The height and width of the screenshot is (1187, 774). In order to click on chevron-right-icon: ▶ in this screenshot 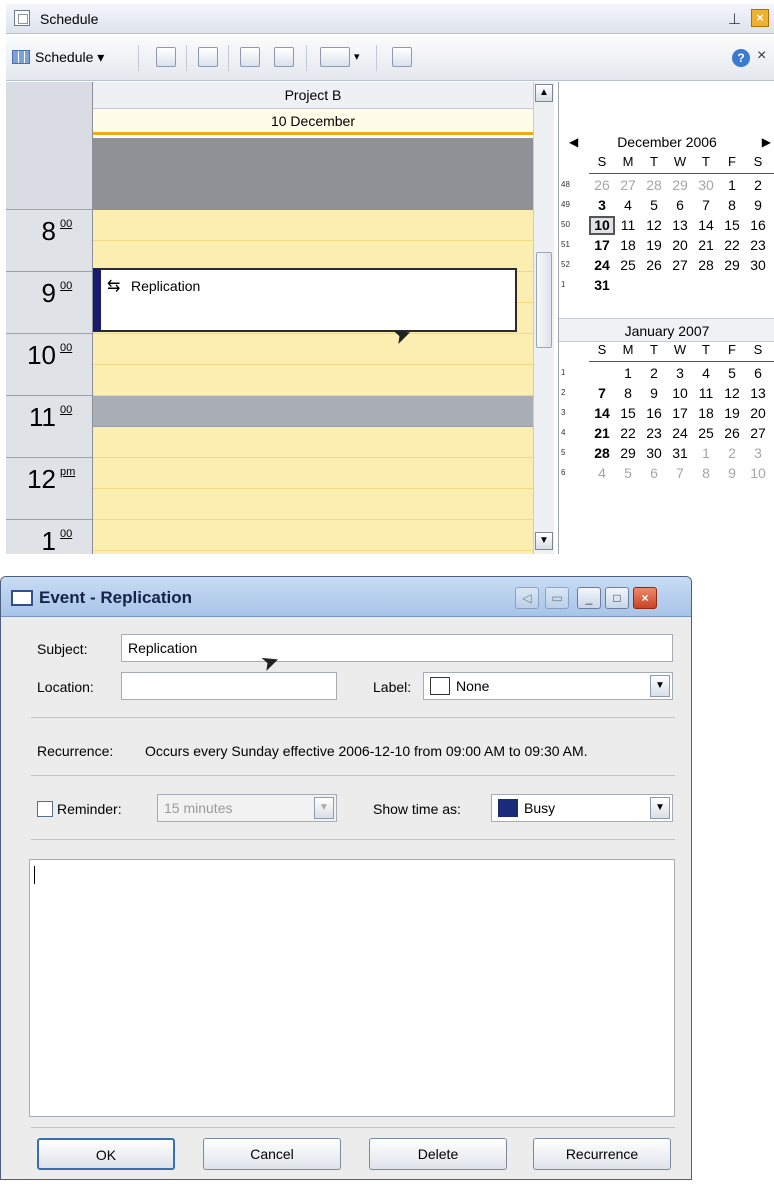, I will do `click(766, 142)`.